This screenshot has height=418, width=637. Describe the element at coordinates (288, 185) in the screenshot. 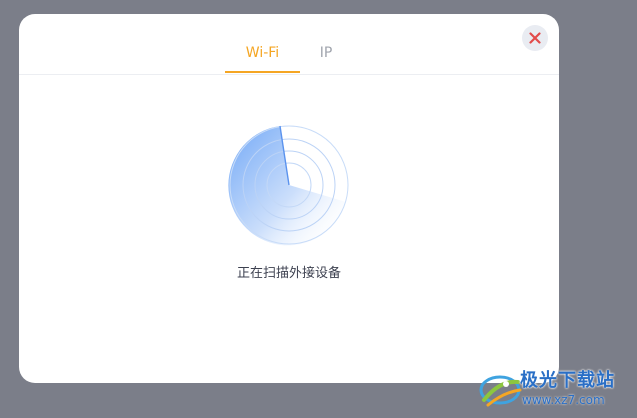

I see `radar-scan-icon` at that location.